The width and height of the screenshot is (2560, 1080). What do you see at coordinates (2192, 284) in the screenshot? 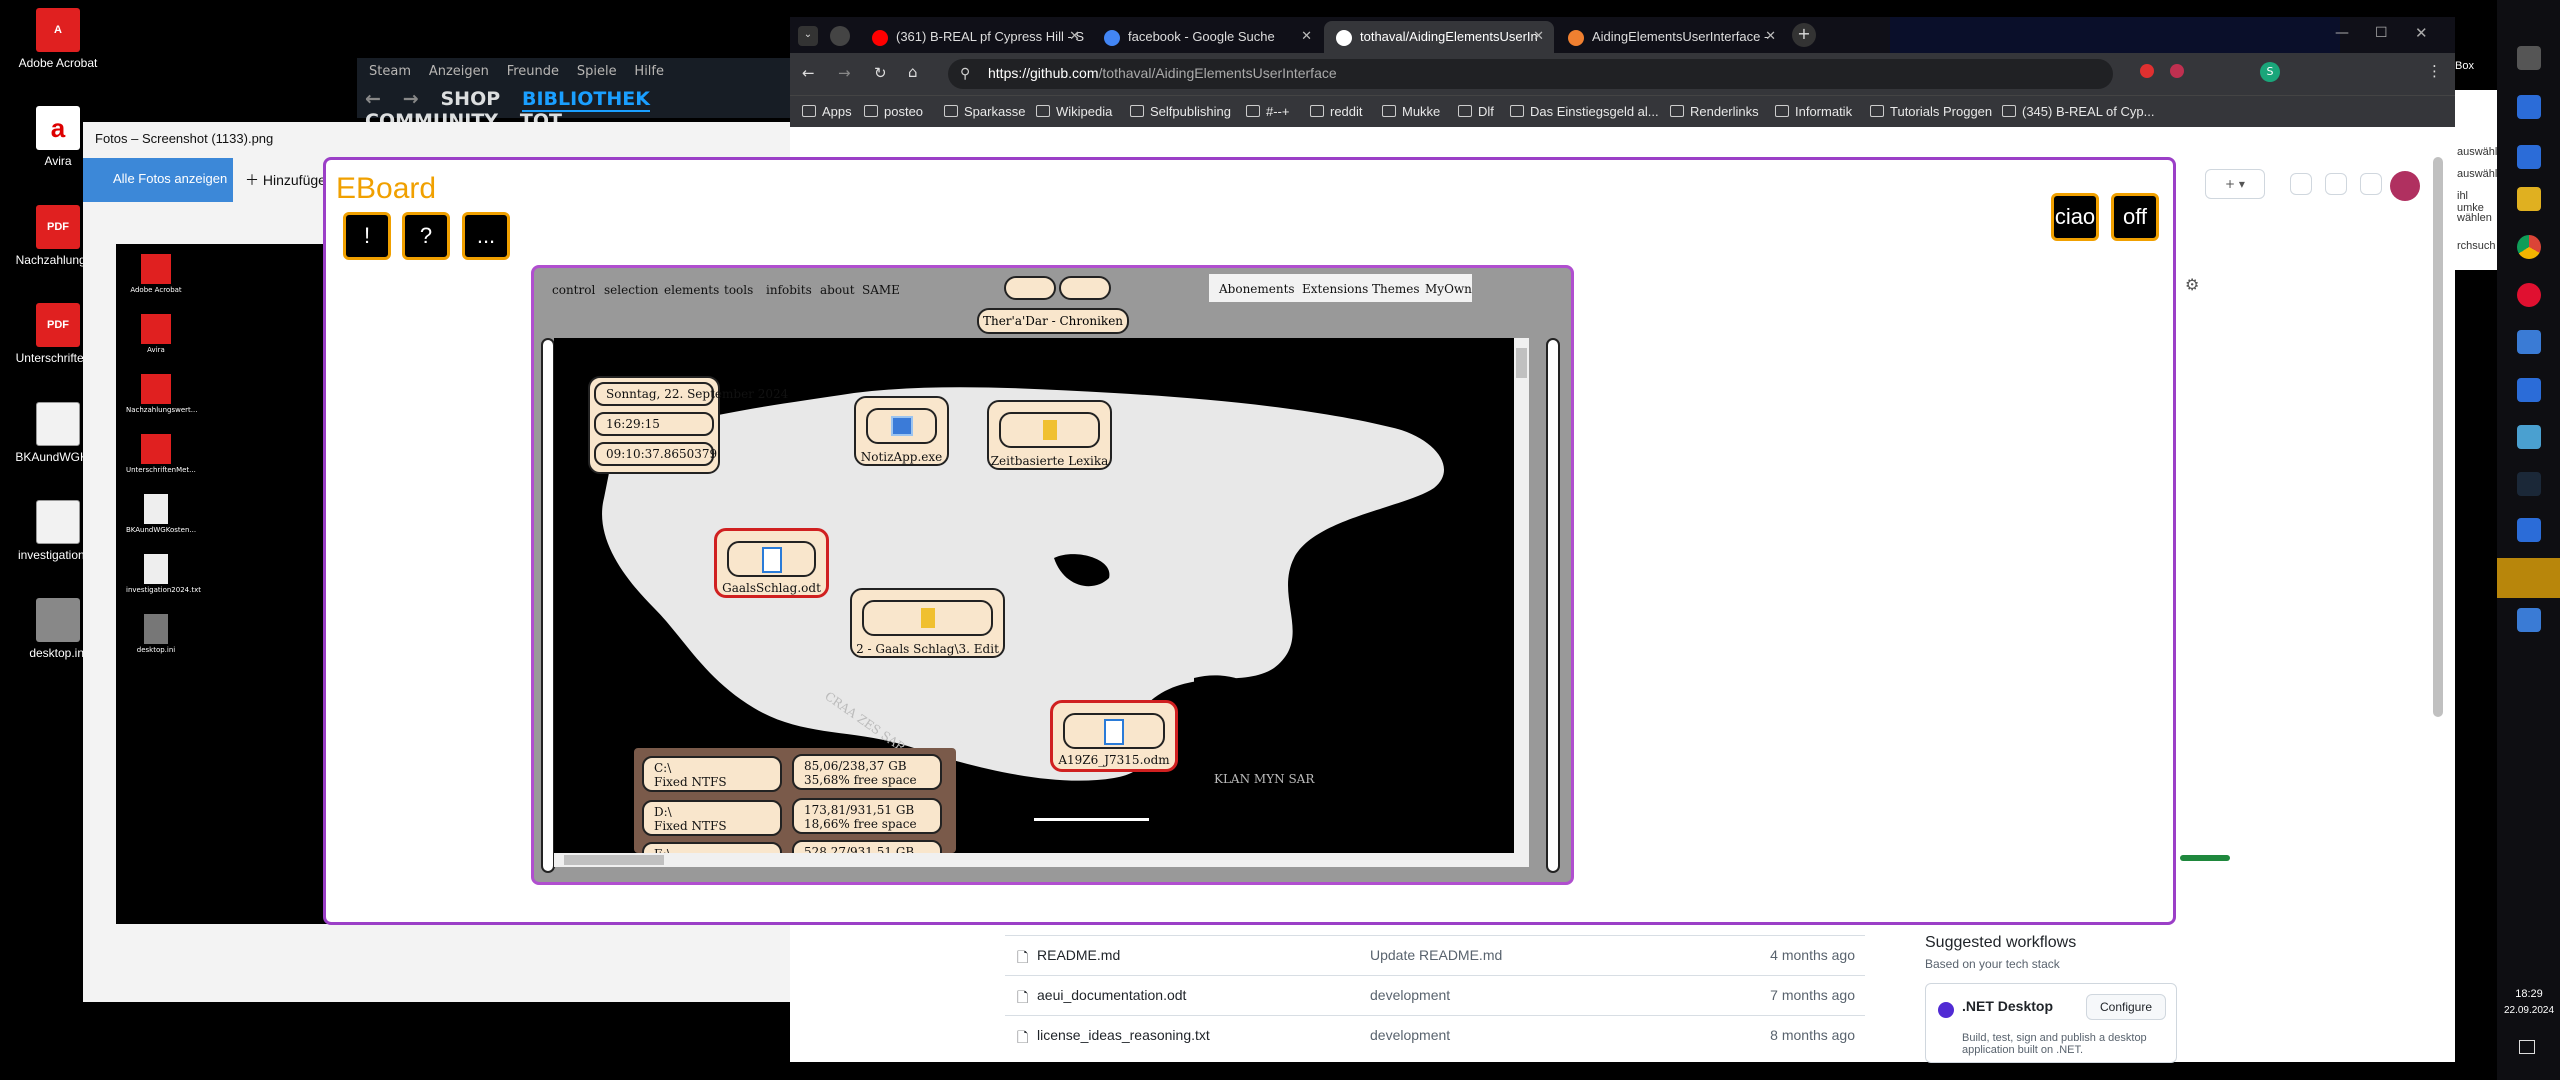
I see `gear-icon: ⚙` at bounding box center [2192, 284].